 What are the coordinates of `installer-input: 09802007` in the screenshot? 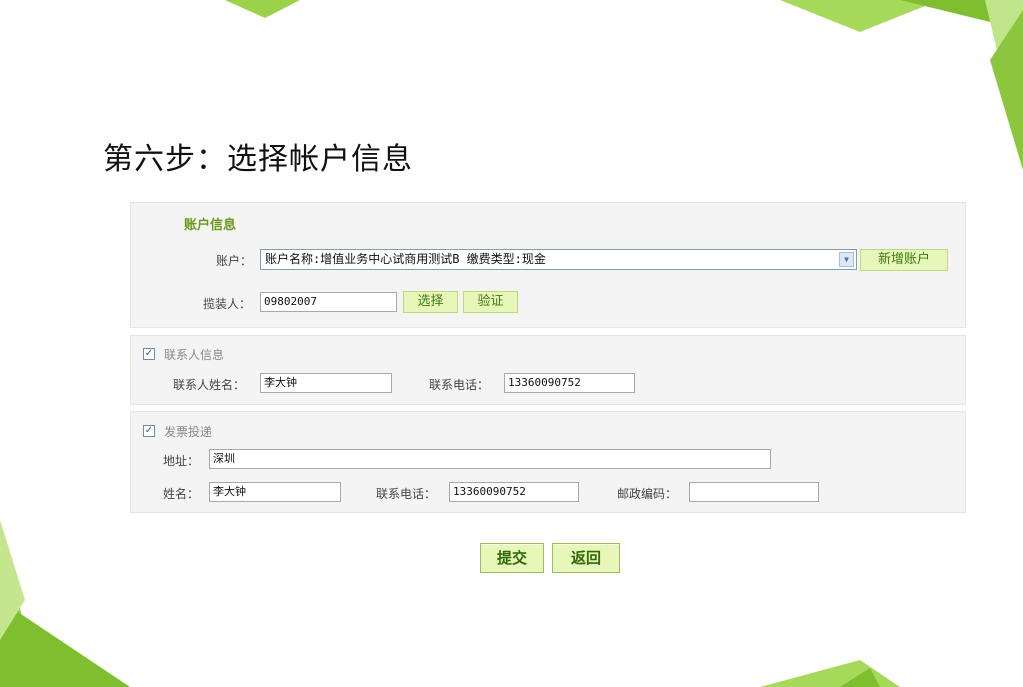 It's located at (328, 302).